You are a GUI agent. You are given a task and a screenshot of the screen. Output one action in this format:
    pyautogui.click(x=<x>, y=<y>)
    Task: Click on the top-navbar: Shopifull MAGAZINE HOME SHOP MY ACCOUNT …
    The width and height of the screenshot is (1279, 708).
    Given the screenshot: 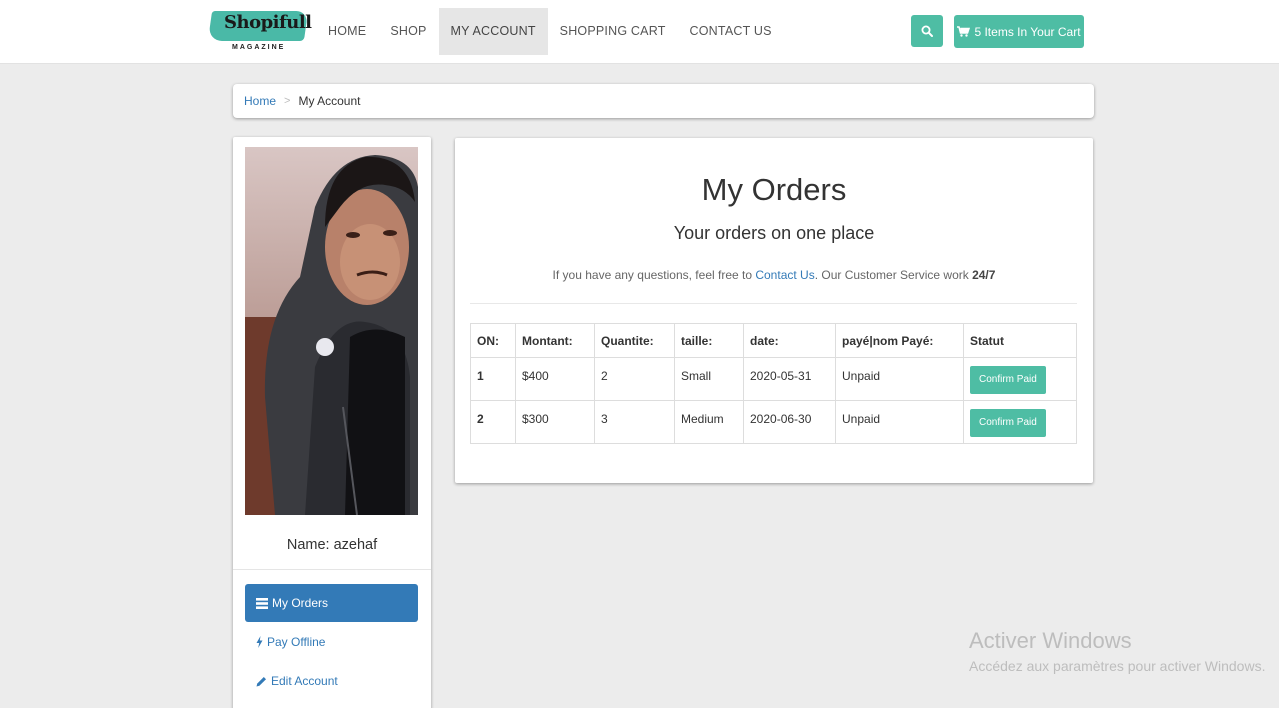 What is the action you would take?
    pyautogui.click(x=639, y=32)
    